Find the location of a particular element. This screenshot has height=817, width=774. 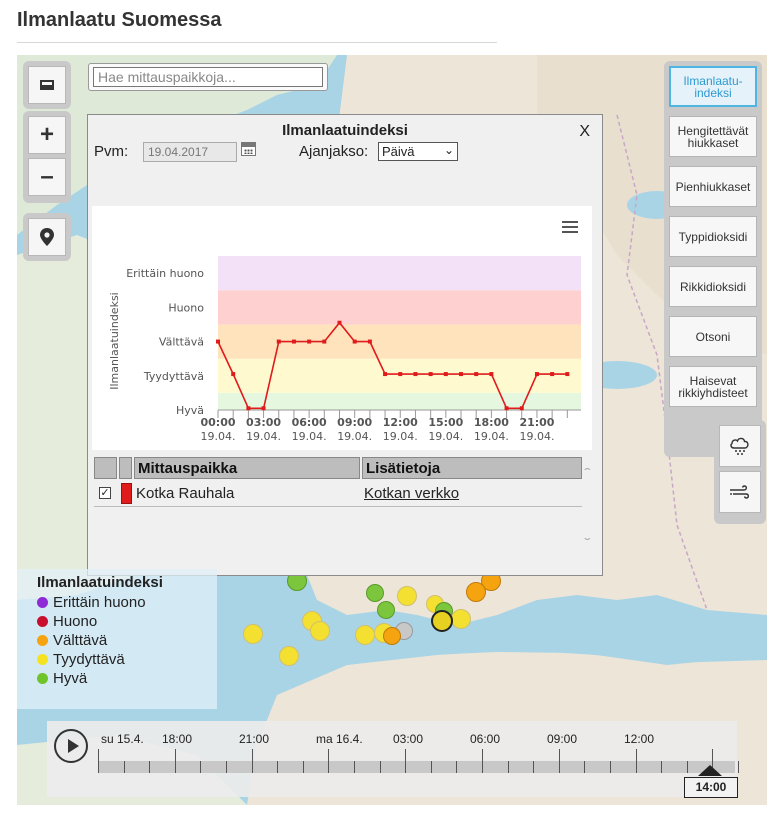

station-marker-selected is located at coordinates (442, 621).